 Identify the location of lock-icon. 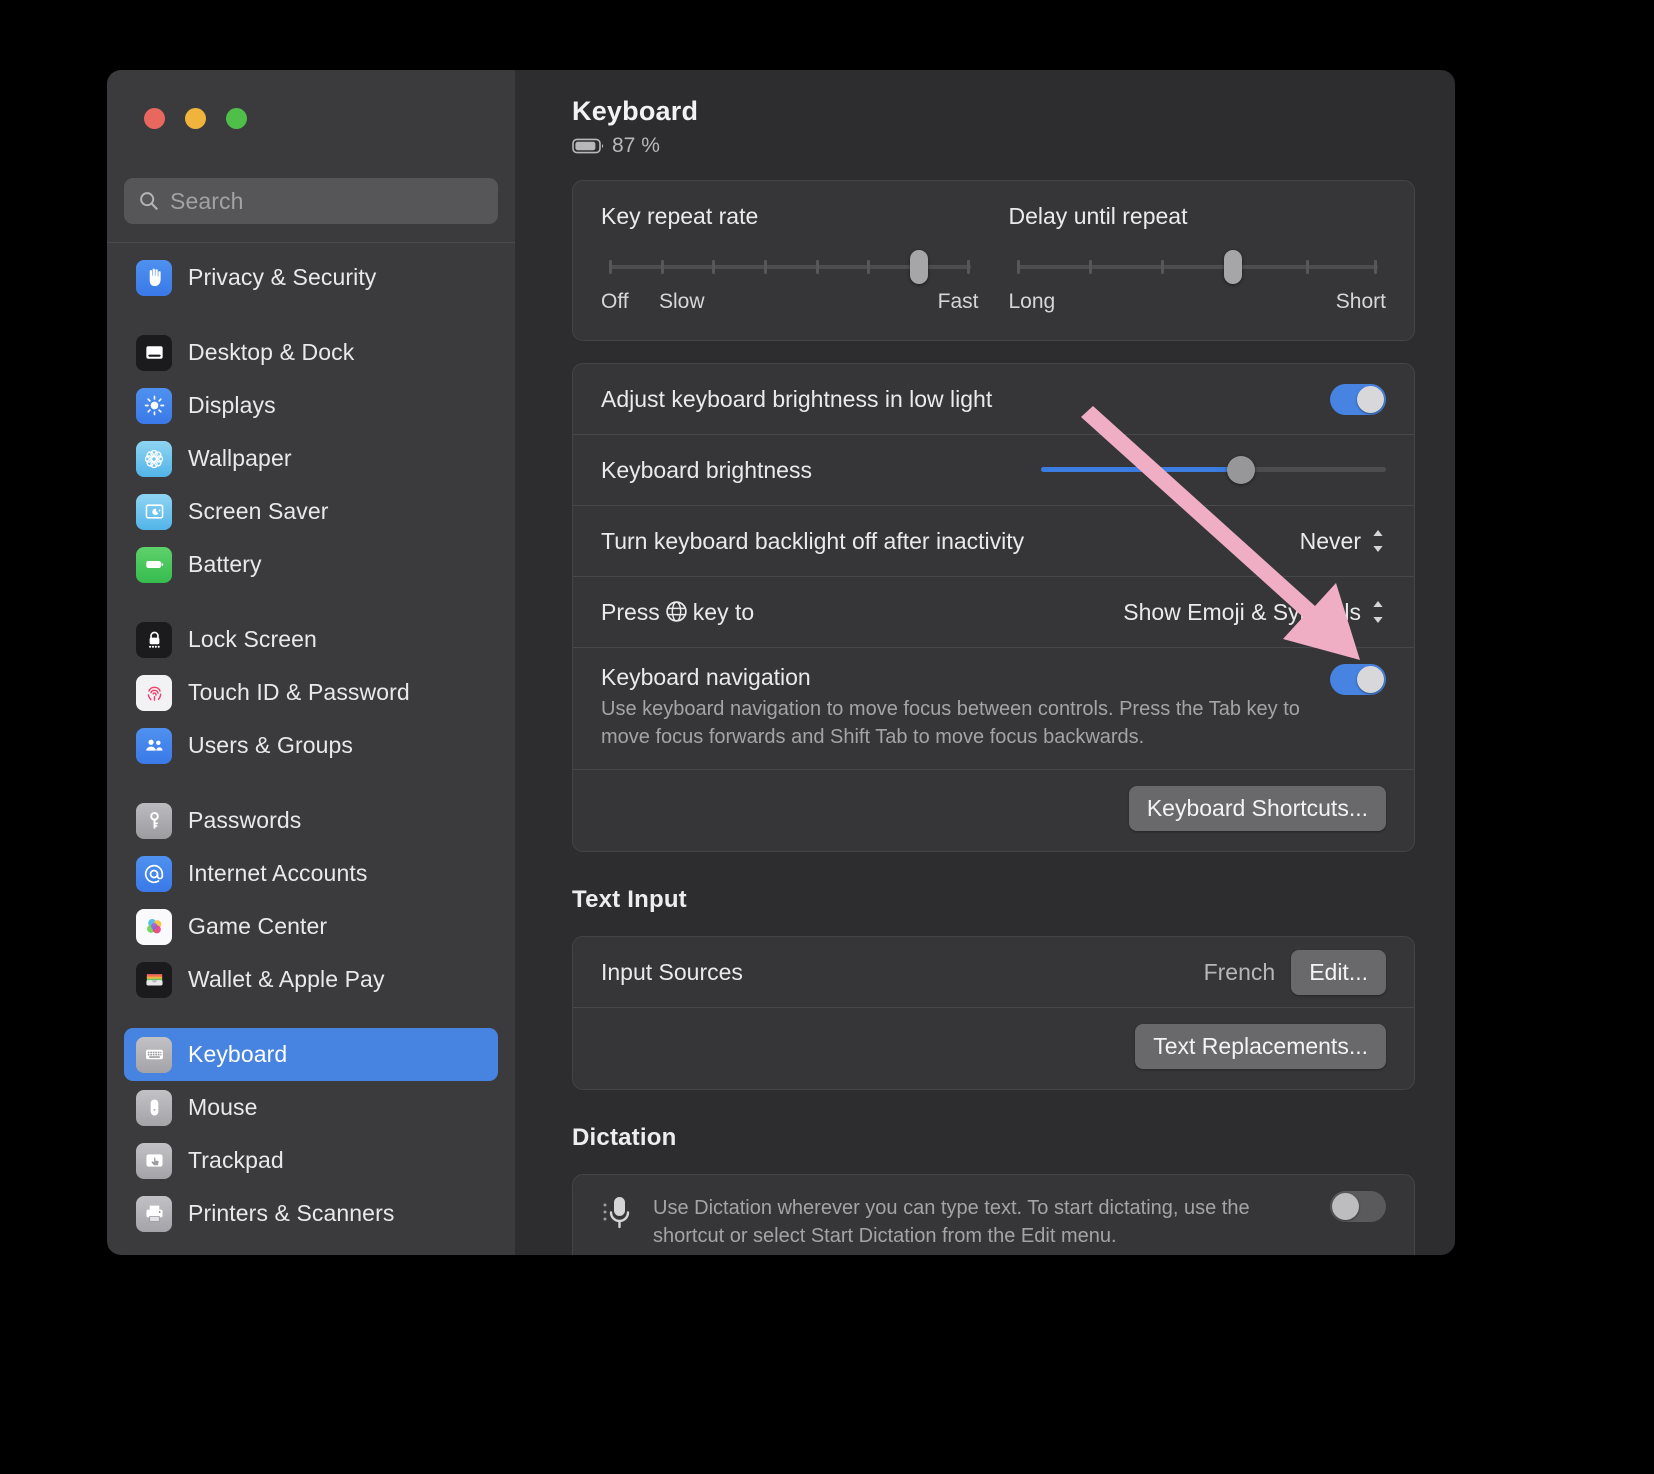
(154, 639).